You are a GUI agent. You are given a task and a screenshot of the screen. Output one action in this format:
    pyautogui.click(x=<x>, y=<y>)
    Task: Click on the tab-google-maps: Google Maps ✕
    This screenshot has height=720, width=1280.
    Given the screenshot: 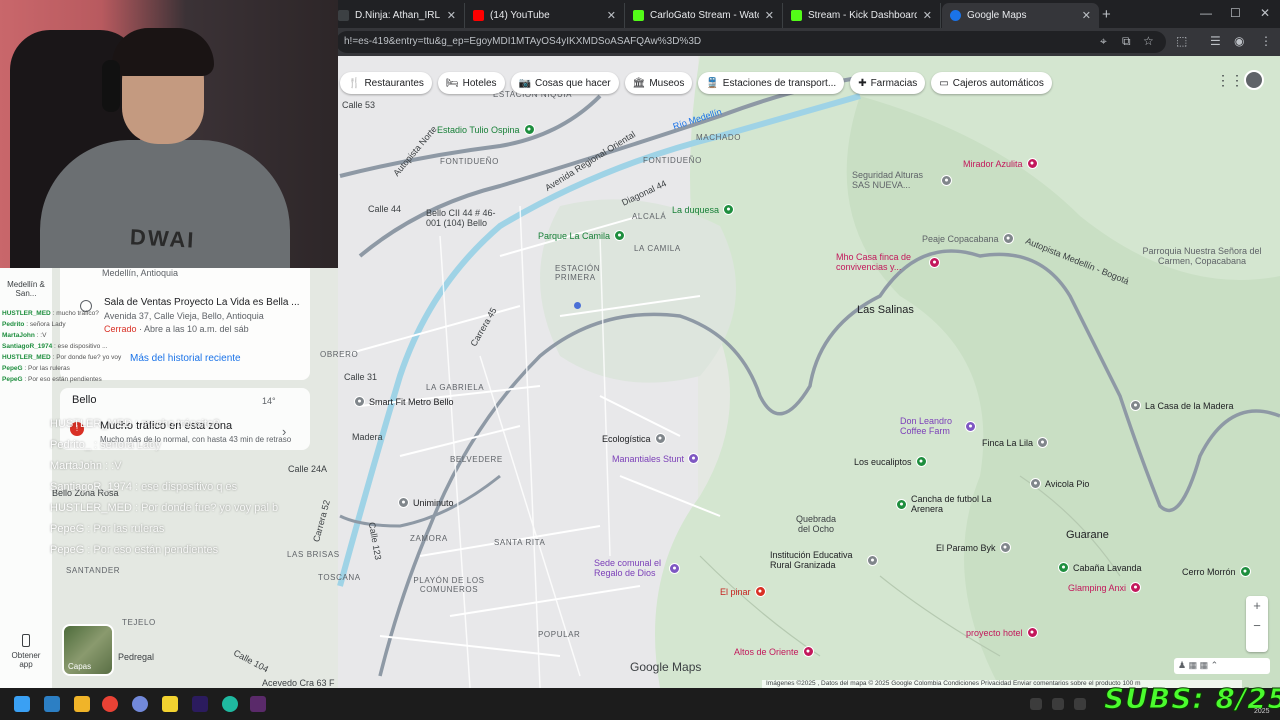 What is the action you would take?
    pyautogui.click(x=1020, y=15)
    